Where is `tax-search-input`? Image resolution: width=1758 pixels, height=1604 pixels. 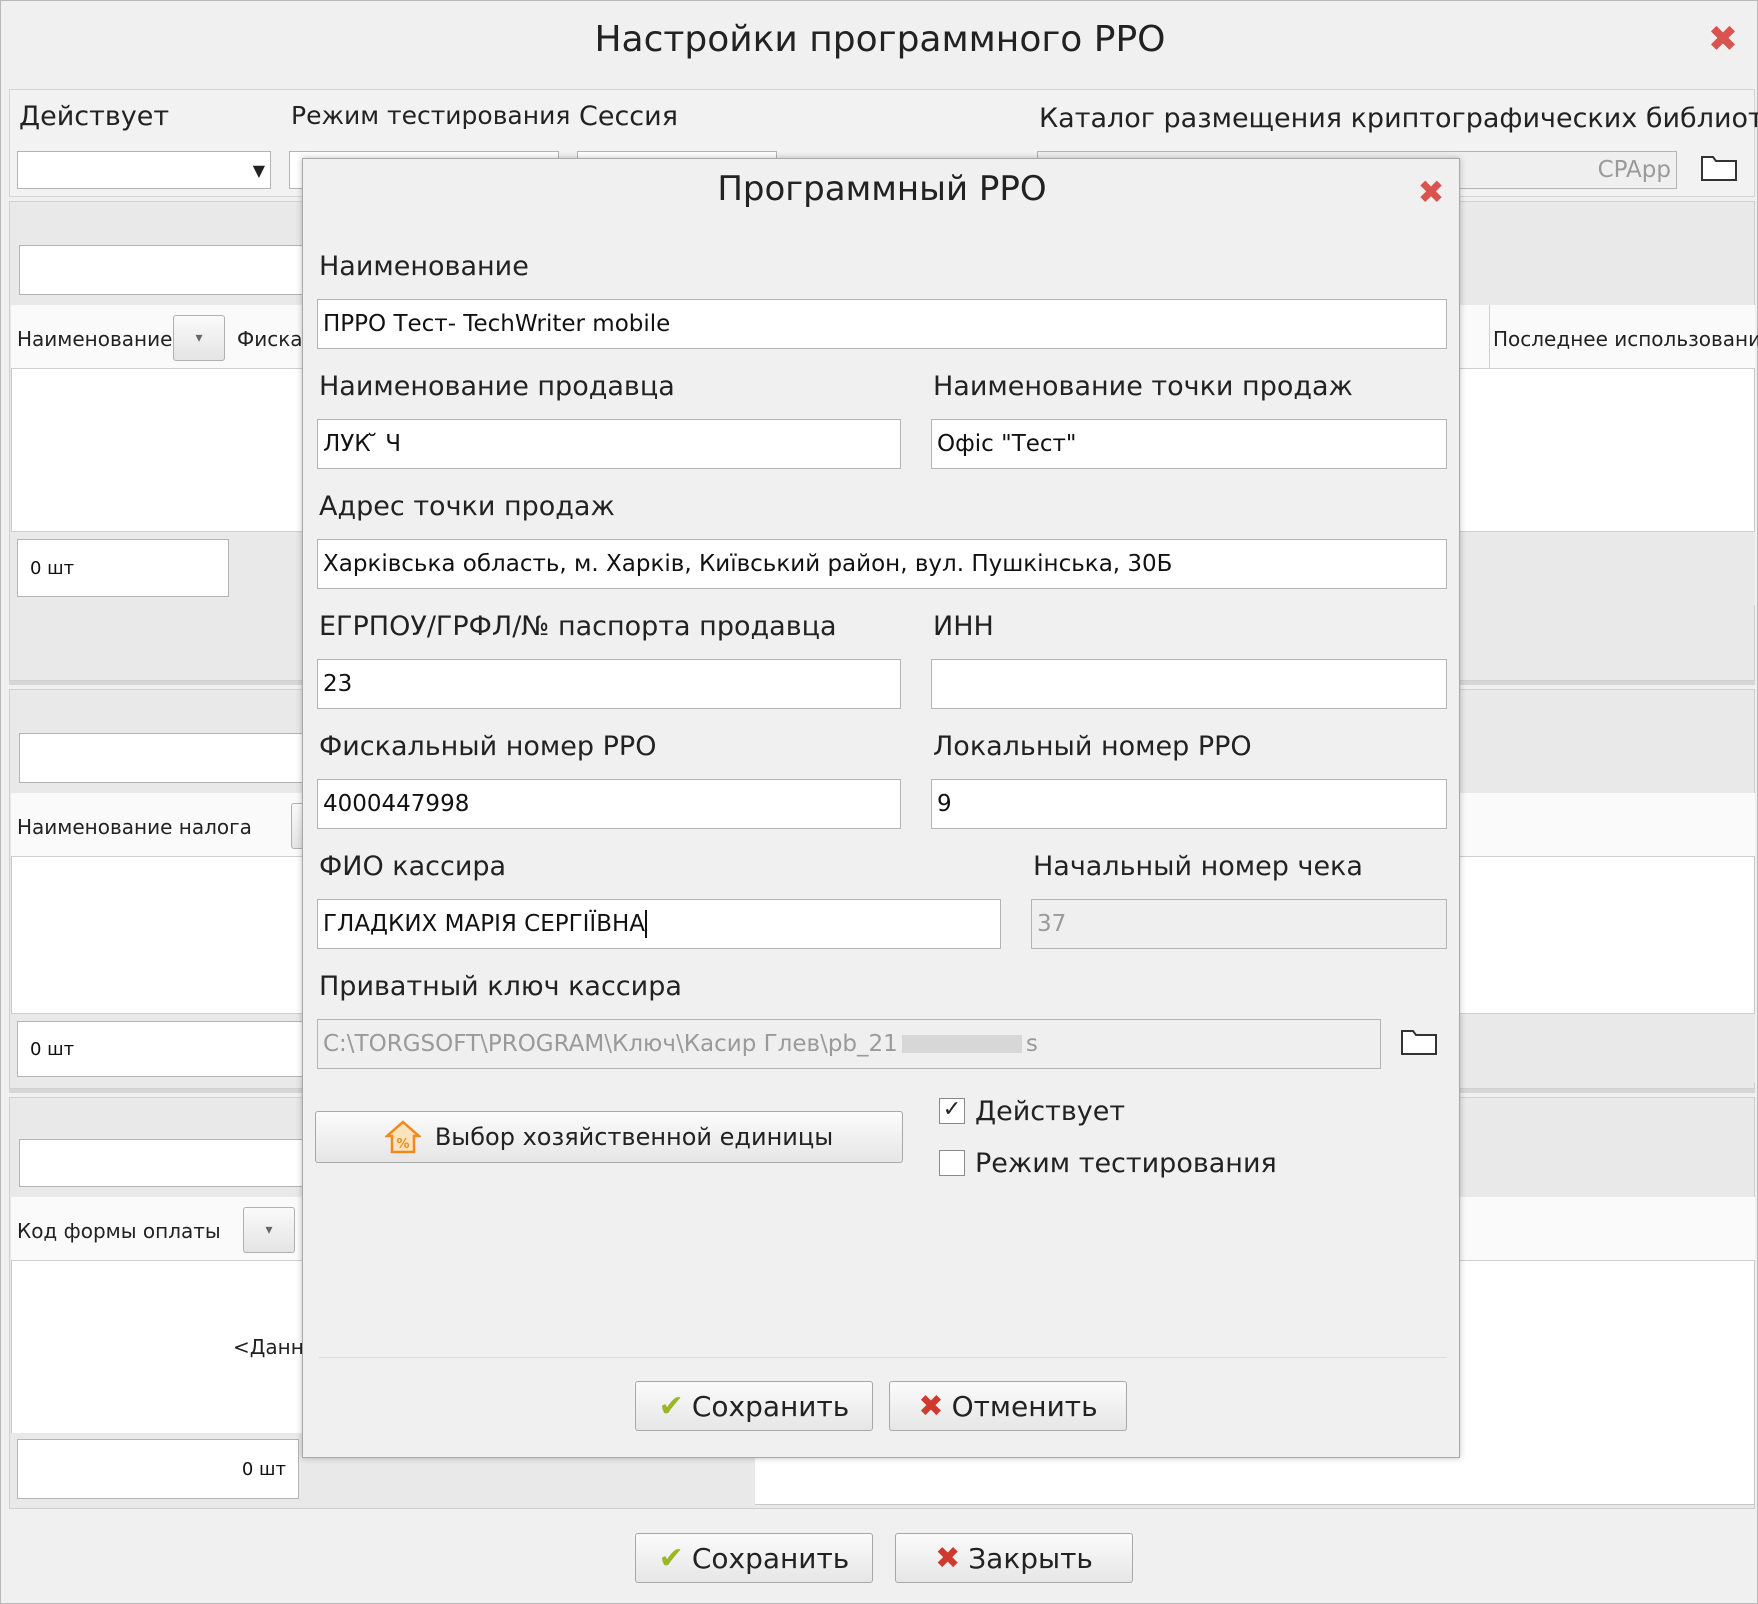
tax-search-input is located at coordinates (164, 758).